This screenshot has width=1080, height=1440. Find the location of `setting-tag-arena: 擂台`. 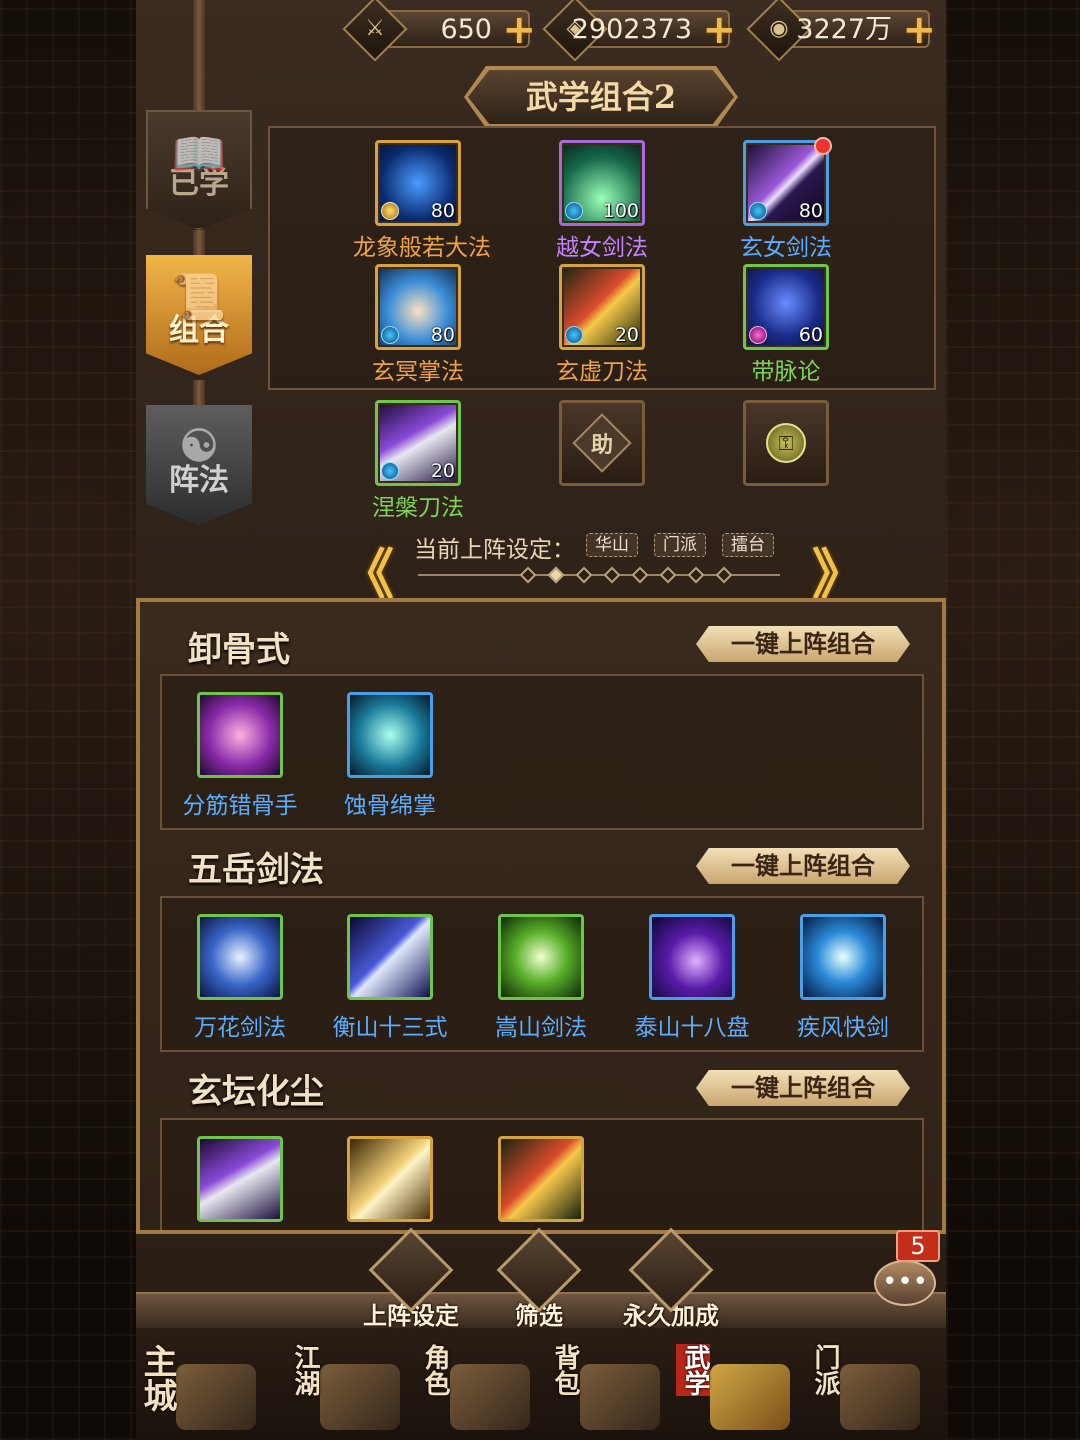

setting-tag-arena: 擂台 is located at coordinates (748, 545).